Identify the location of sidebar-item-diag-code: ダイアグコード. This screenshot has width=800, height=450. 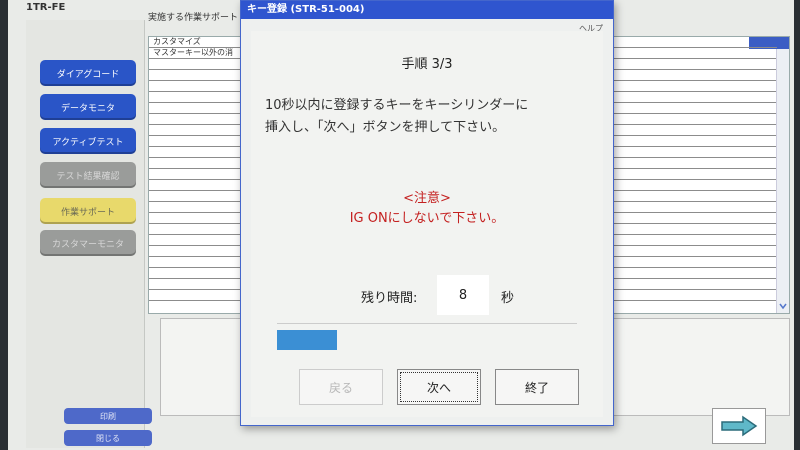
(88, 73).